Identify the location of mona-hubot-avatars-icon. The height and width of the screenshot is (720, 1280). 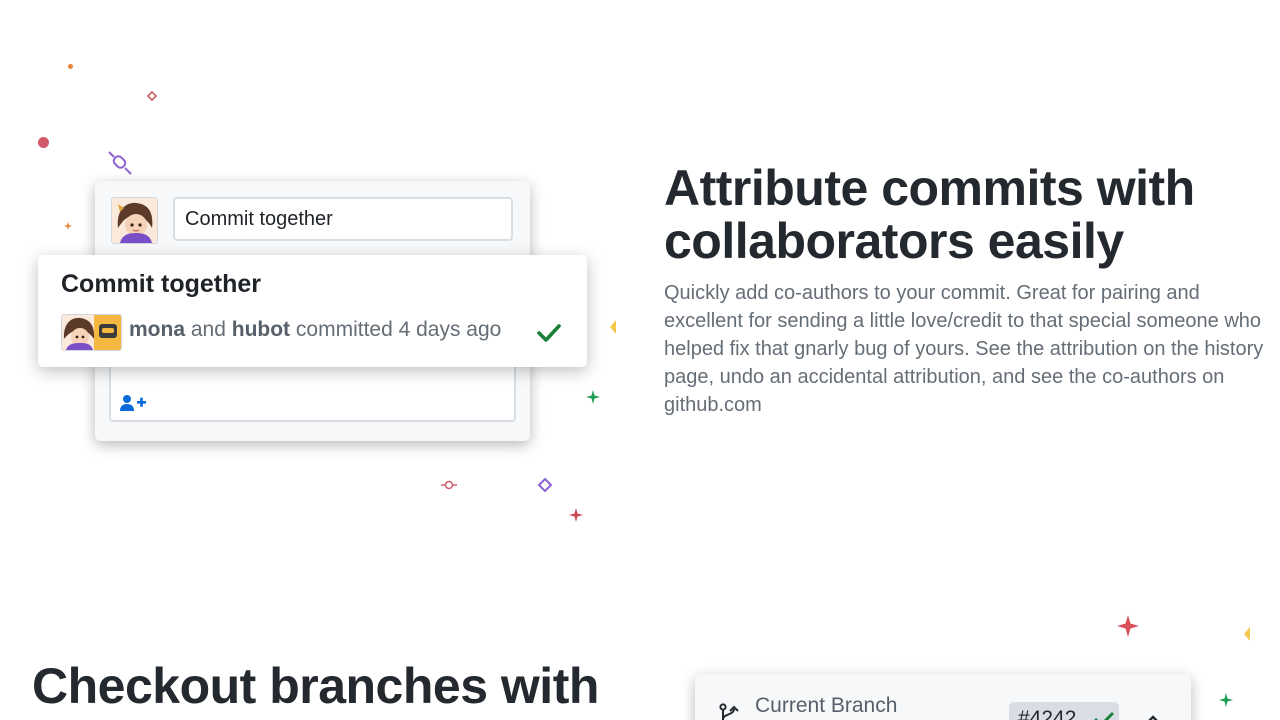
(91, 332).